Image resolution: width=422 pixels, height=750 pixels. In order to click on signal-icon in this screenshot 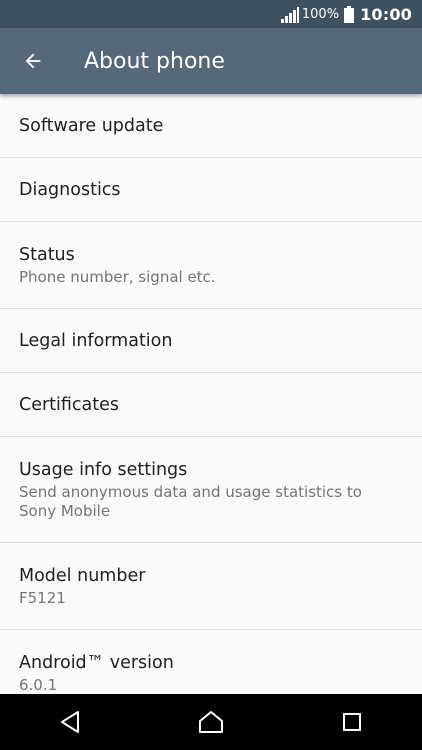, I will do `click(289, 15)`.